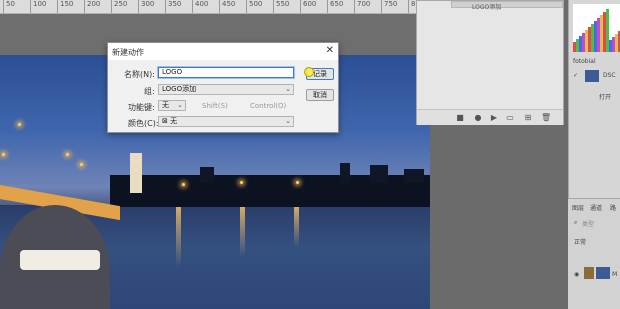 The height and width of the screenshot is (309, 620). I want to click on dialog-titlebar: 新建动作 ✕, so click(223, 51).